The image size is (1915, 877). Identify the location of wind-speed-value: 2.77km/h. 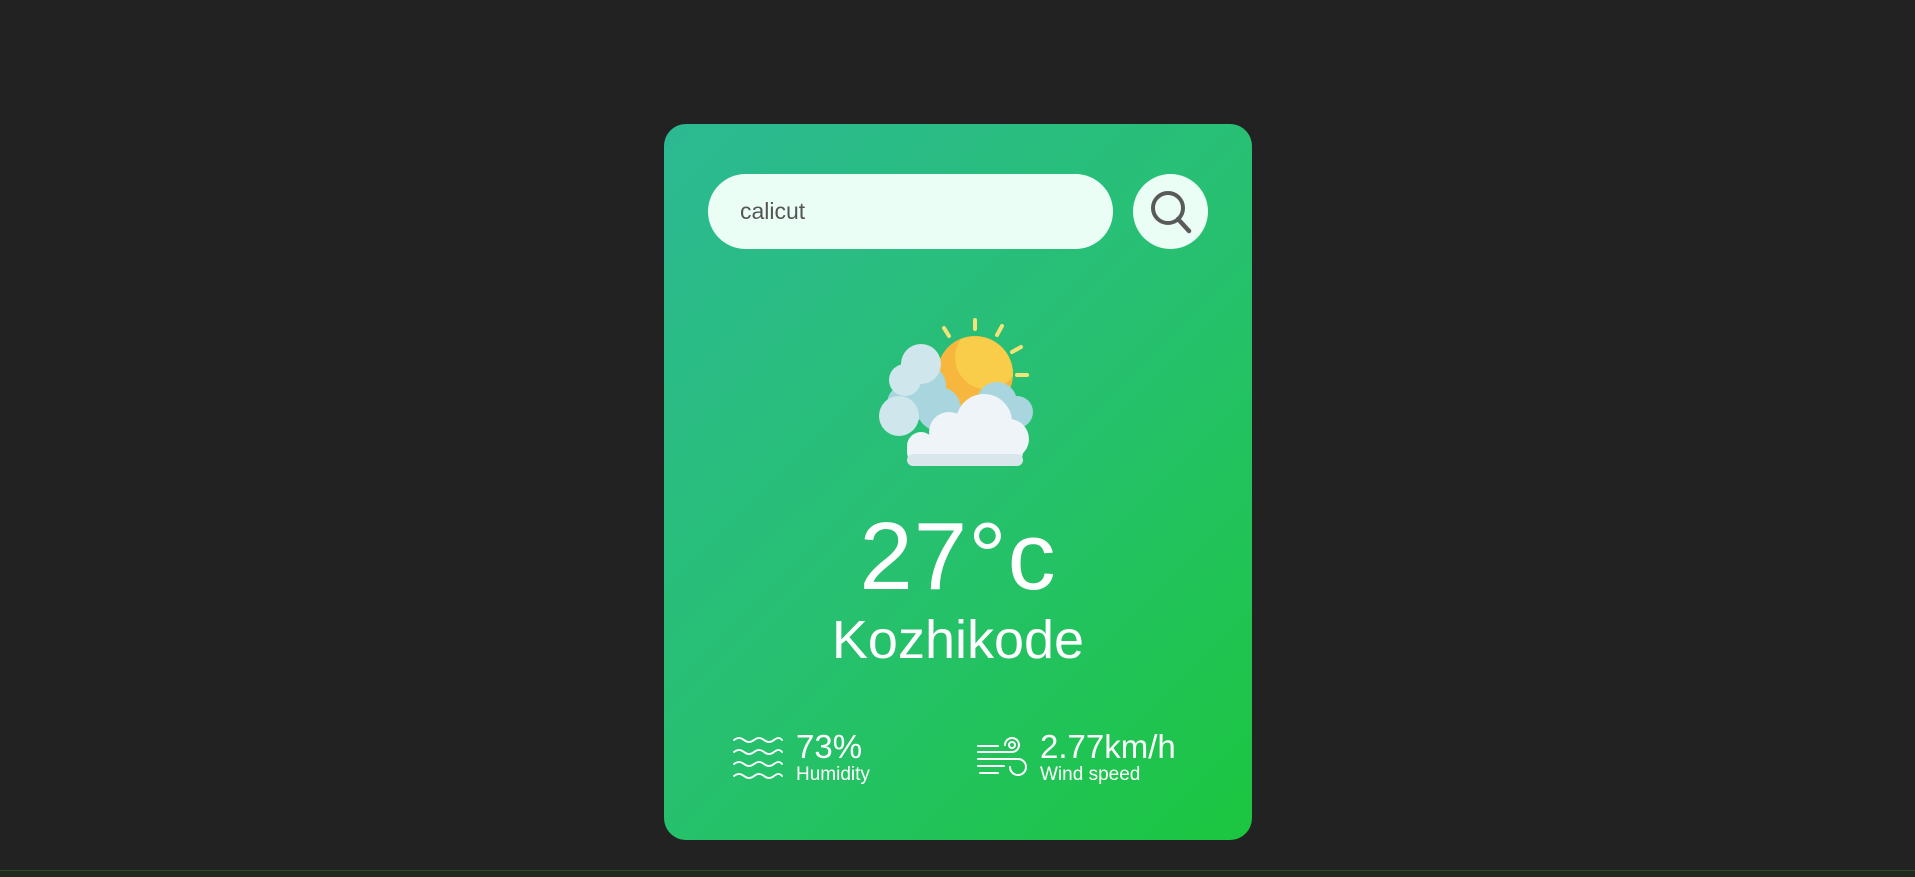
(1108, 747).